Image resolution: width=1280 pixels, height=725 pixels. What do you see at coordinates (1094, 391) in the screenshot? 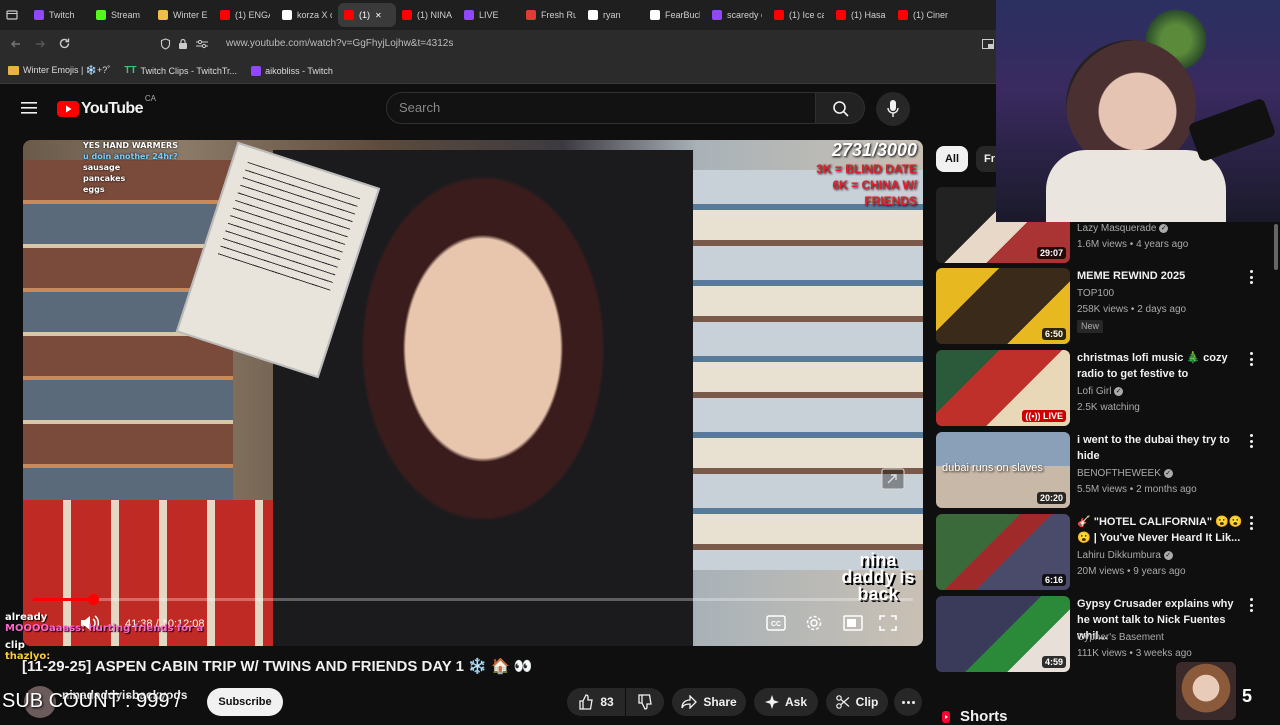
I see `channel-name: Lofi Girl` at bounding box center [1094, 391].